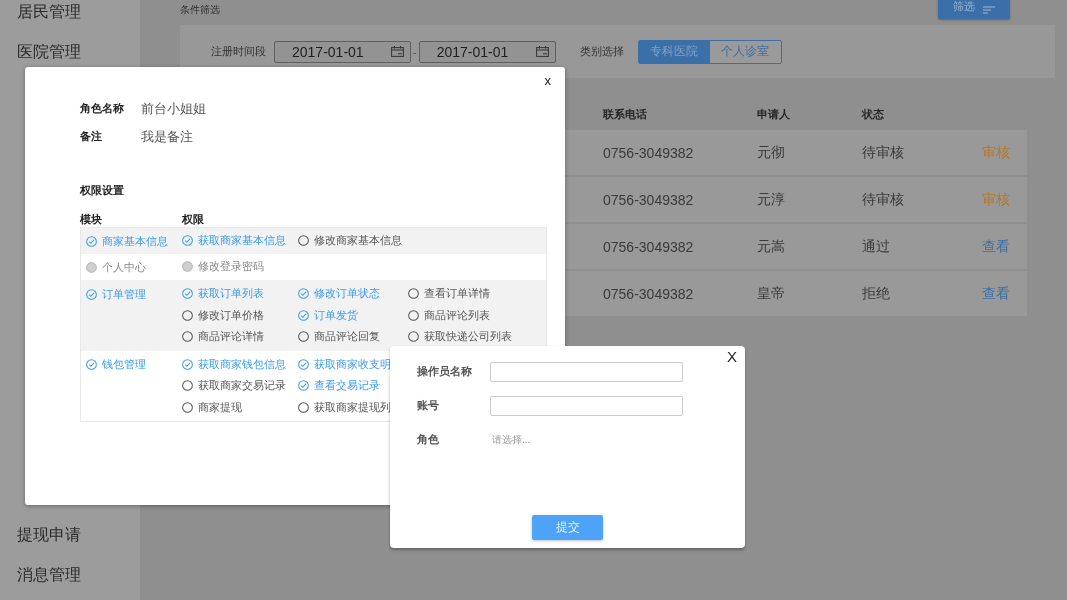 The image size is (1067, 600). I want to click on permission-label: 修改登录密码, so click(231, 267).